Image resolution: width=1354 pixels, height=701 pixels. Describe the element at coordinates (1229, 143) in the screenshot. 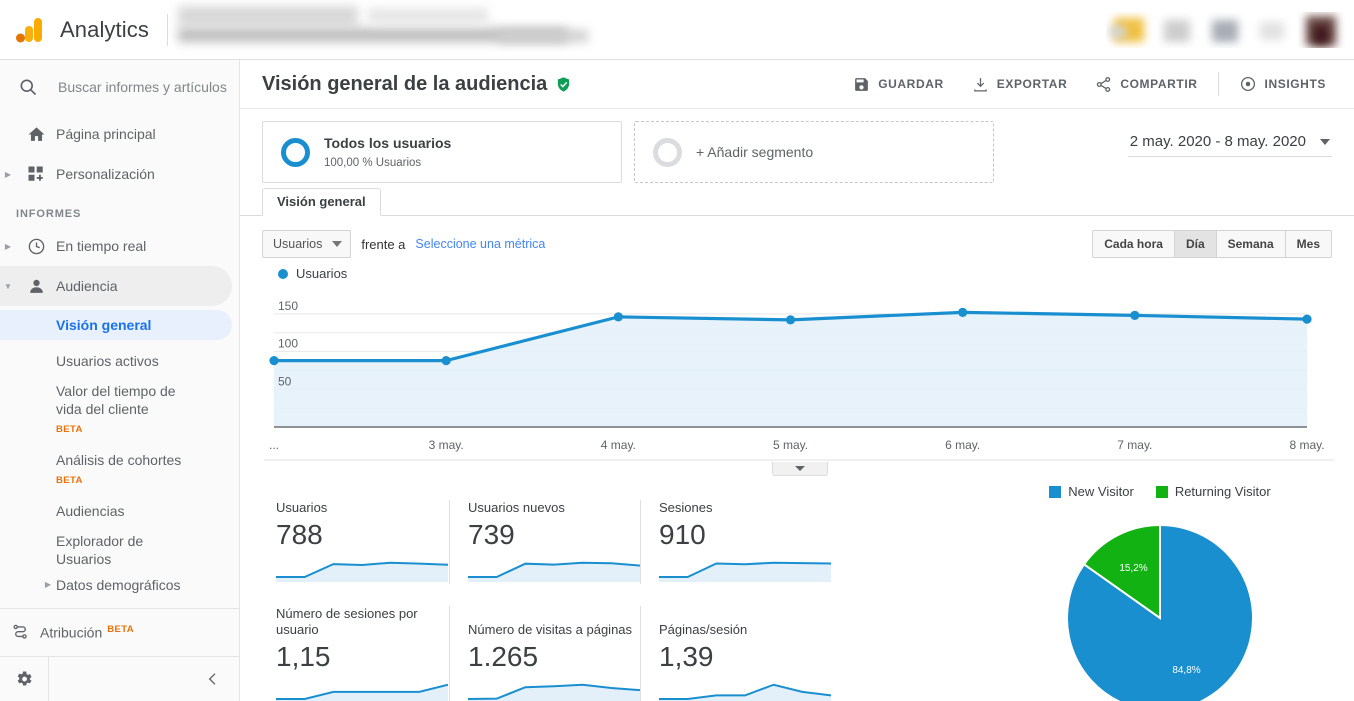

I see `date-range-picker: 2 may. 2020 - 8 may. 2020` at that location.